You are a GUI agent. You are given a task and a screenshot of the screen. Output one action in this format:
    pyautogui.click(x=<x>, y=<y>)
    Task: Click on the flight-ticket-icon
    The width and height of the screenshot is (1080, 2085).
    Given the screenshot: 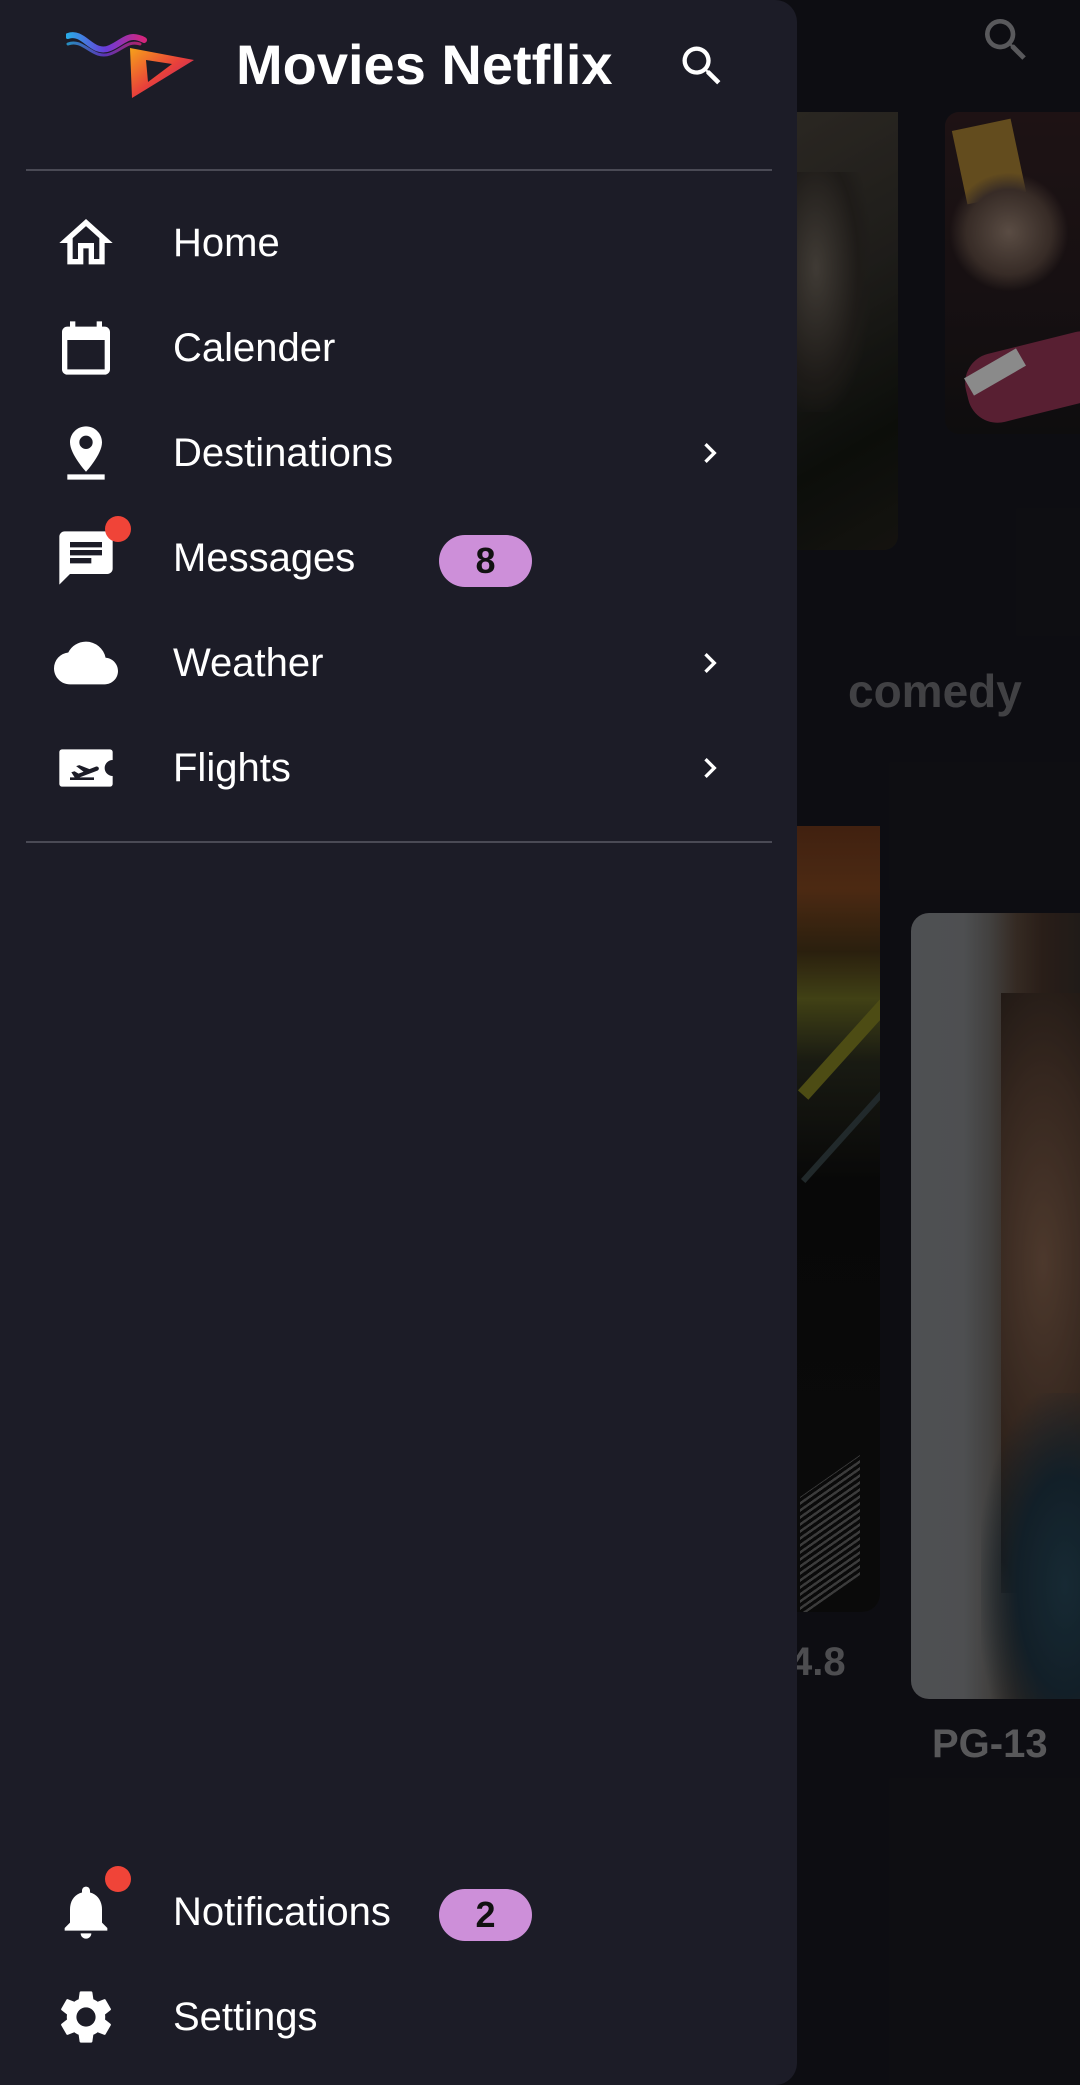 What is the action you would take?
    pyautogui.click(x=86, y=768)
    